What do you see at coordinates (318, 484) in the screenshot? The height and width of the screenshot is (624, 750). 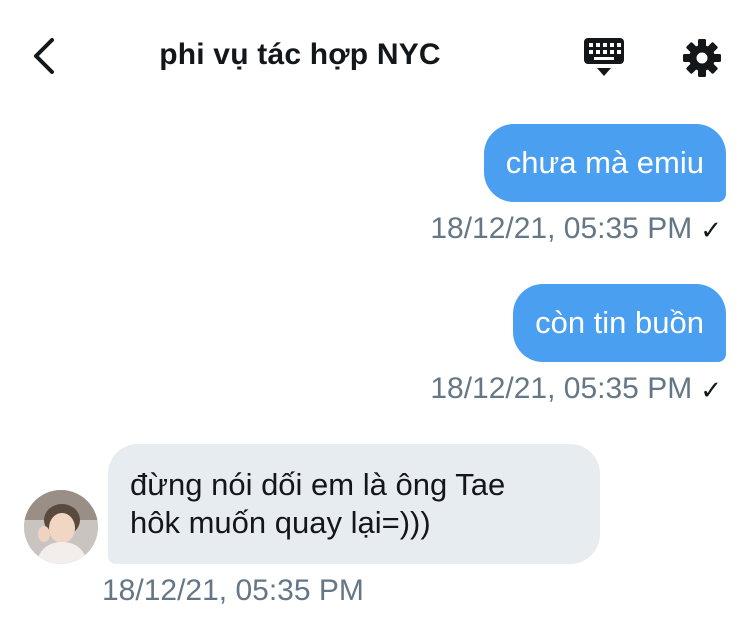 I see `message-text-line: đừng nói dối em là ông Tae` at bounding box center [318, 484].